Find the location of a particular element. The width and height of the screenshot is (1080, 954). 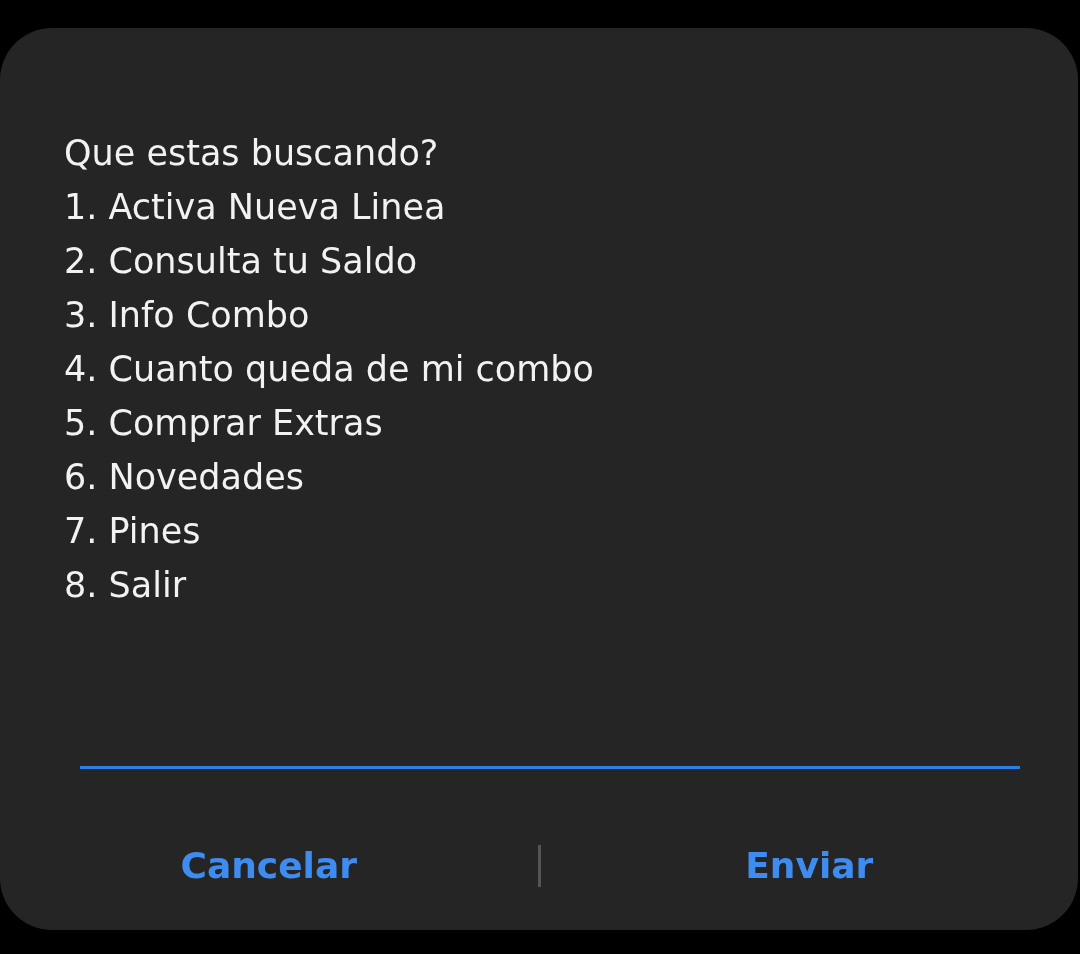

menu-option: 5. Comprar Extras is located at coordinates (539, 423).